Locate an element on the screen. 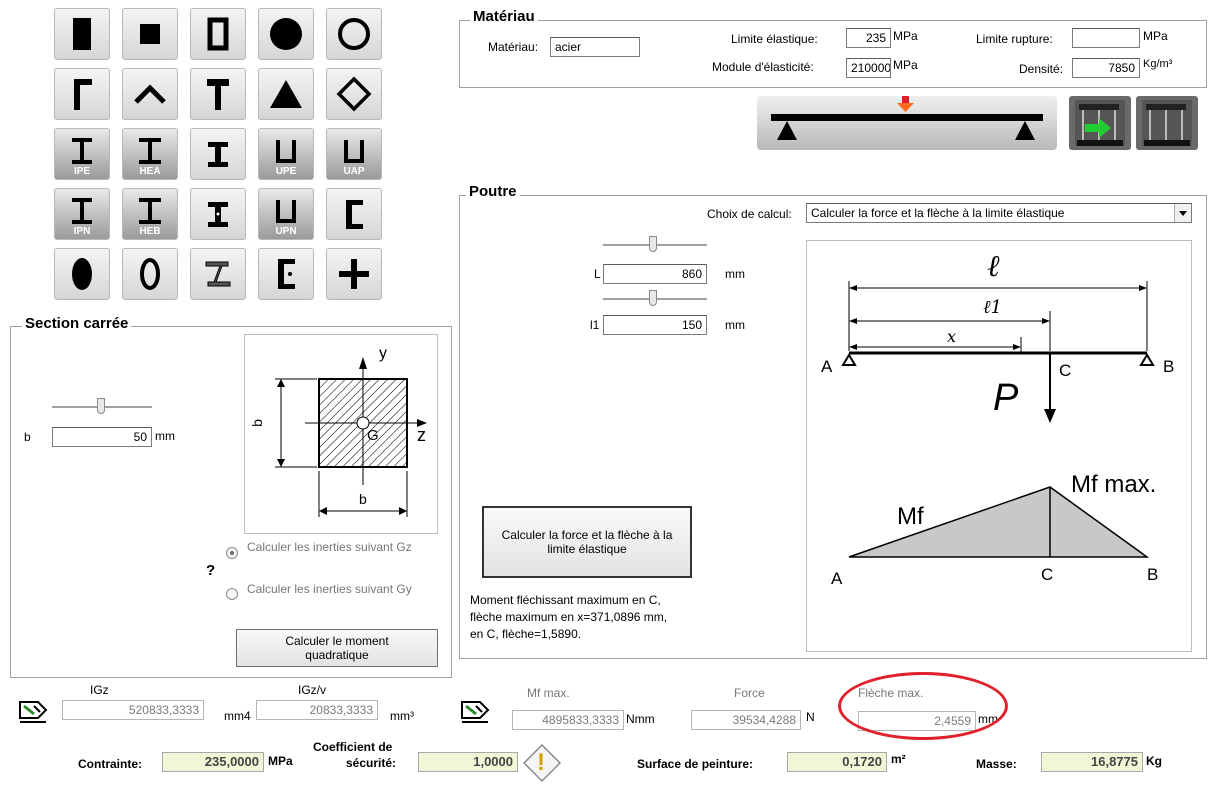 This screenshot has height=787, width=1212. contrainte-label: Contrainte: is located at coordinates (110, 764).